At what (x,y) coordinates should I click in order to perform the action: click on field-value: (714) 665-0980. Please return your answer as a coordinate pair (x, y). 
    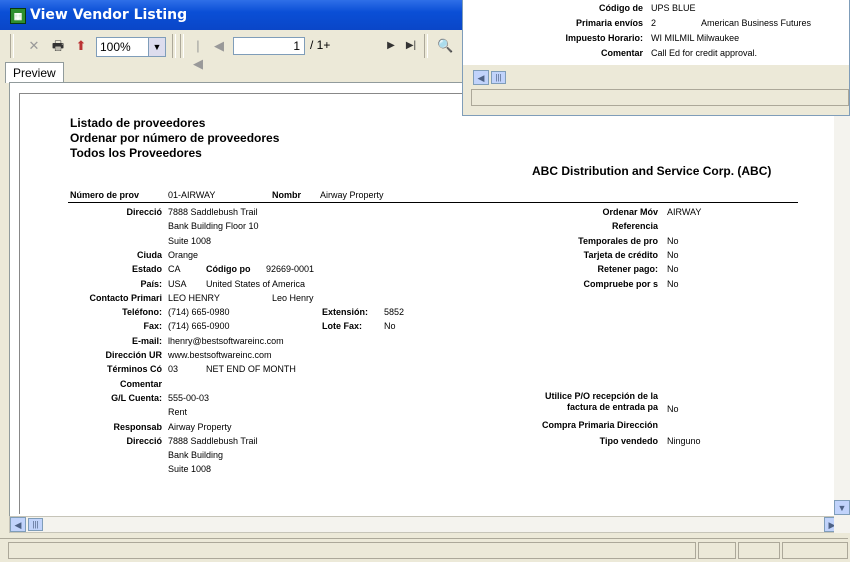
    Looking at the image, I should click on (199, 312).